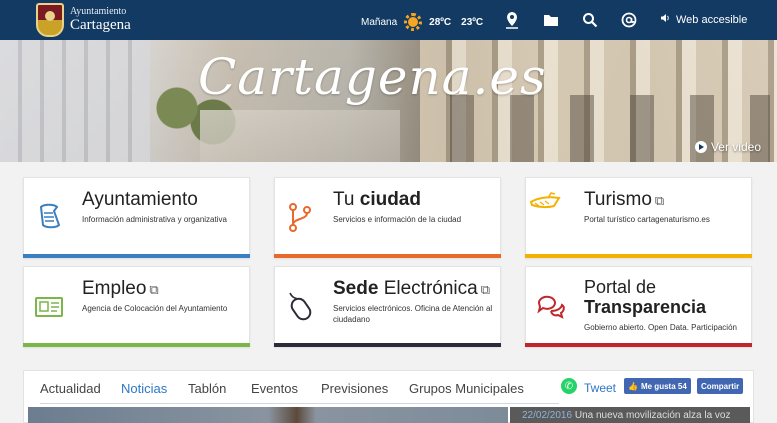 Image resolution: width=777 pixels, height=423 pixels. I want to click on facebook-share-button: Compartir, so click(720, 386).